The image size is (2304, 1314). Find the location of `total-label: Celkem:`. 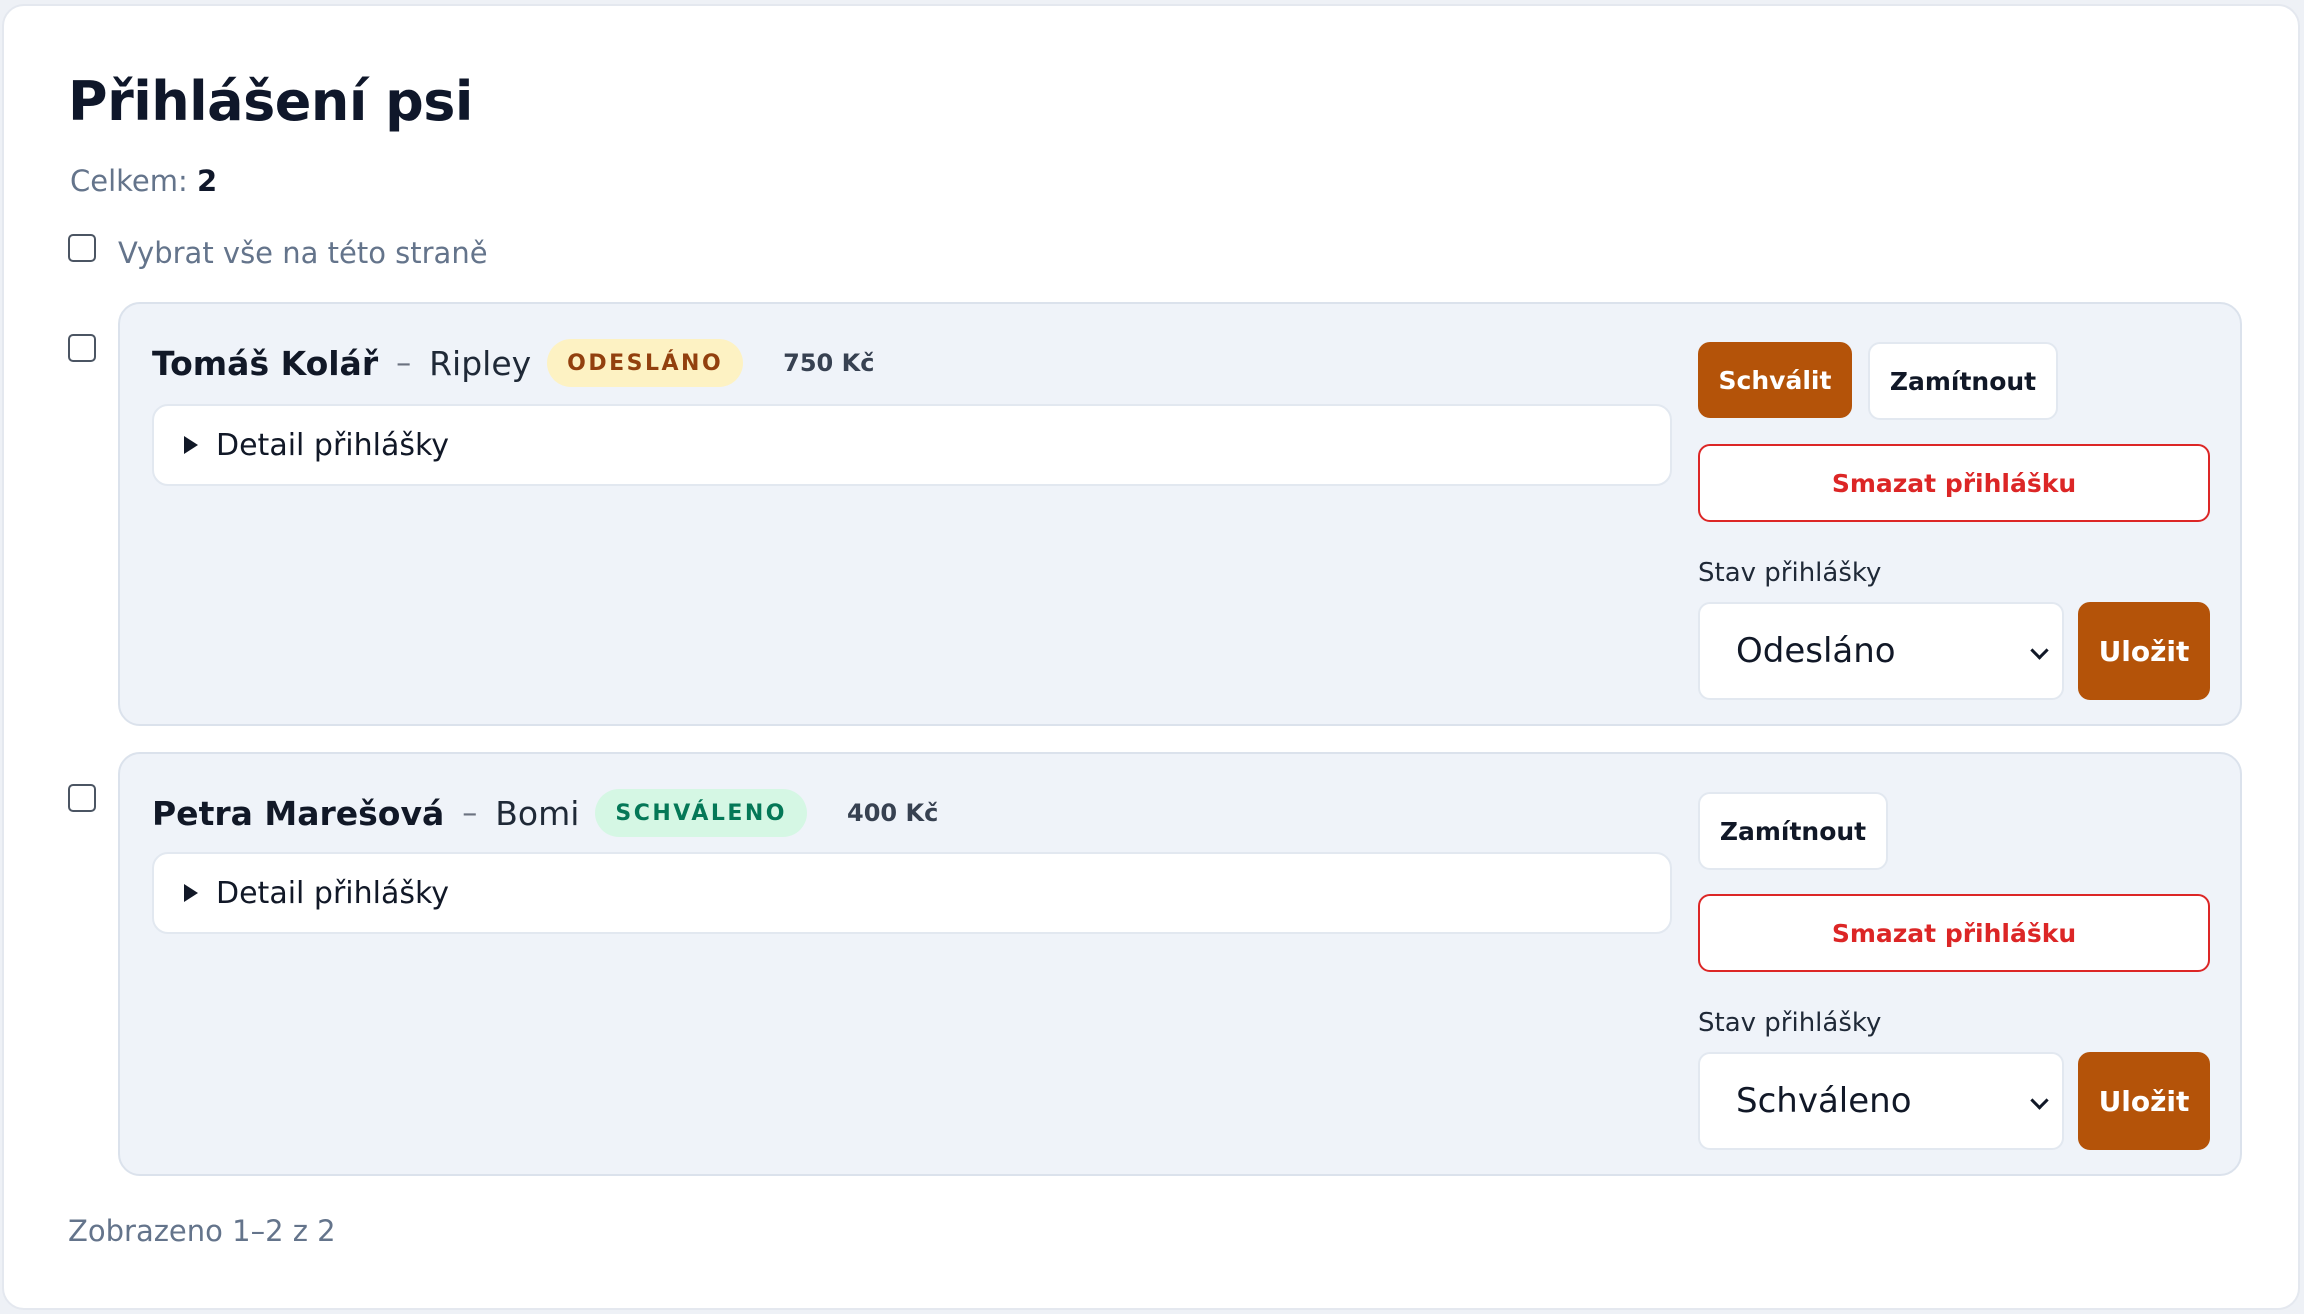

total-label: Celkem: is located at coordinates (129, 181).